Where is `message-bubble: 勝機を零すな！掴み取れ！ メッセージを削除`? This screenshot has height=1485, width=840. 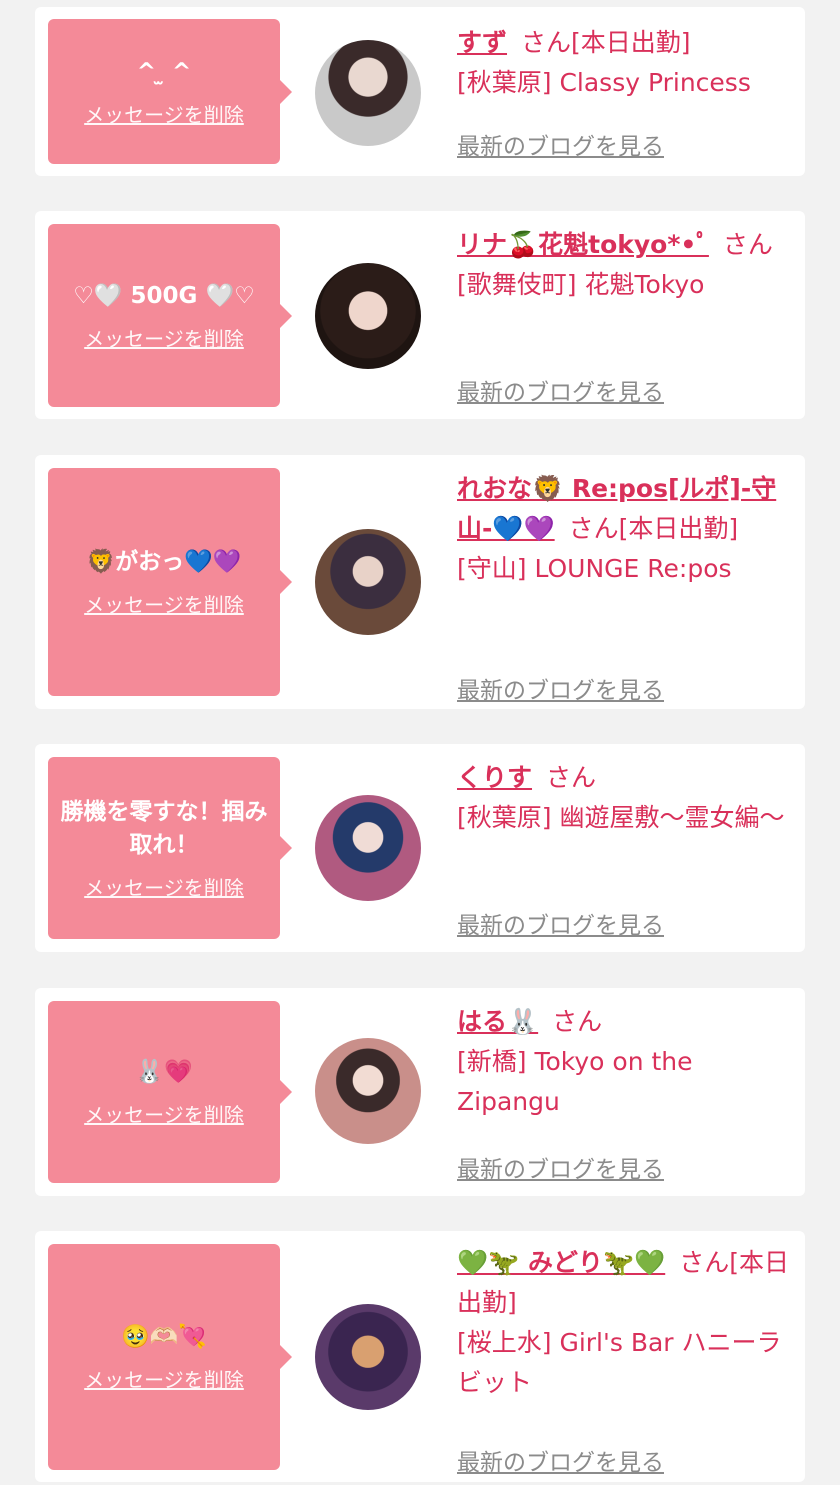
message-bubble: 勝機を零すな！掴み取れ！ メッセージを削除 is located at coordinates (170, 848).